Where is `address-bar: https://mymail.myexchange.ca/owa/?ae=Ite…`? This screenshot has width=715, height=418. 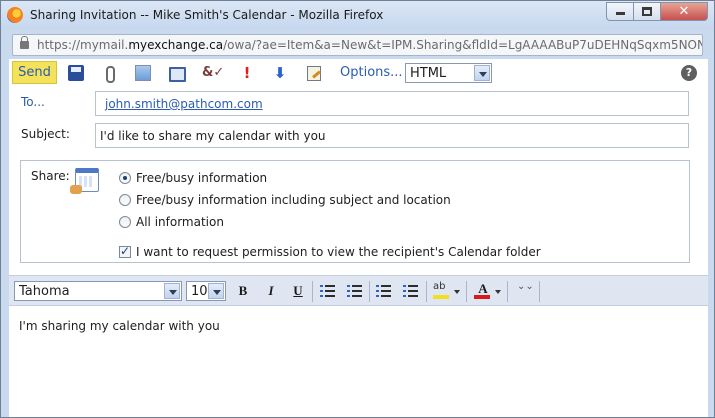
address-bar: https://mymail.myexchange.ca/owa/?ae=Ite… is located at coordinates (357, 45).